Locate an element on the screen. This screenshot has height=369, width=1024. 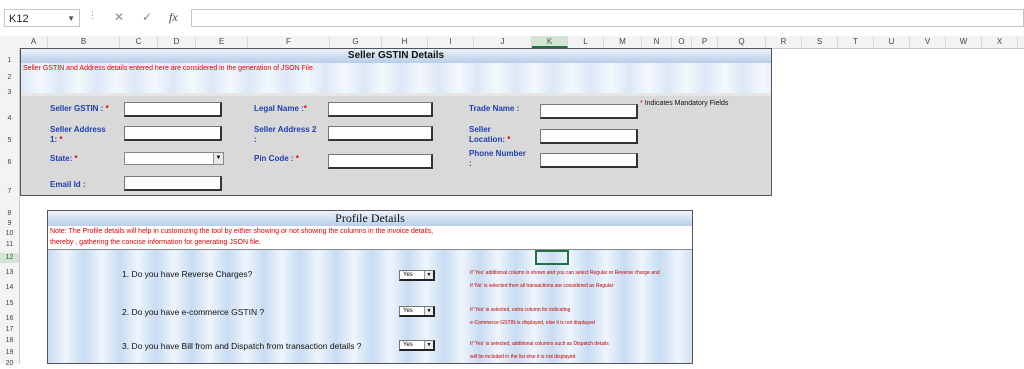
row-header-2: 2 is located at coordinates (9, 78).